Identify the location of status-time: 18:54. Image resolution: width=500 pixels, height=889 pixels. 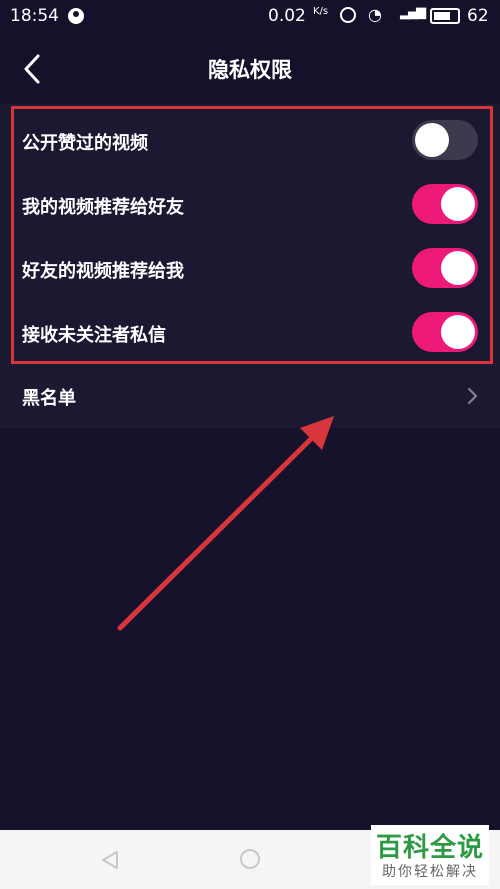
(34, 16).